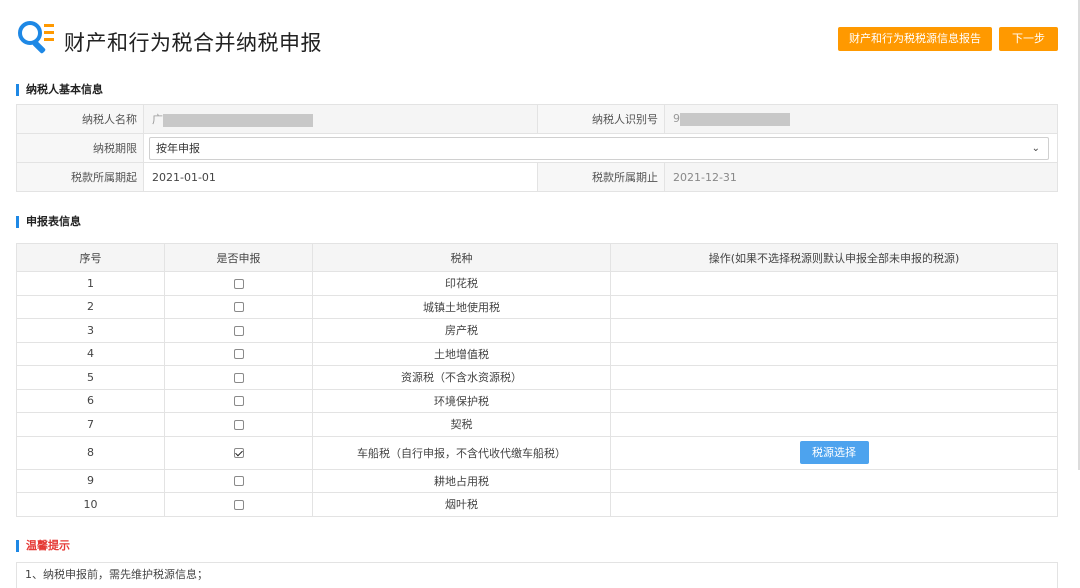 The image size is (1080, 588). I want to click on tax-period-value: 按年申报, so click(178, 148).